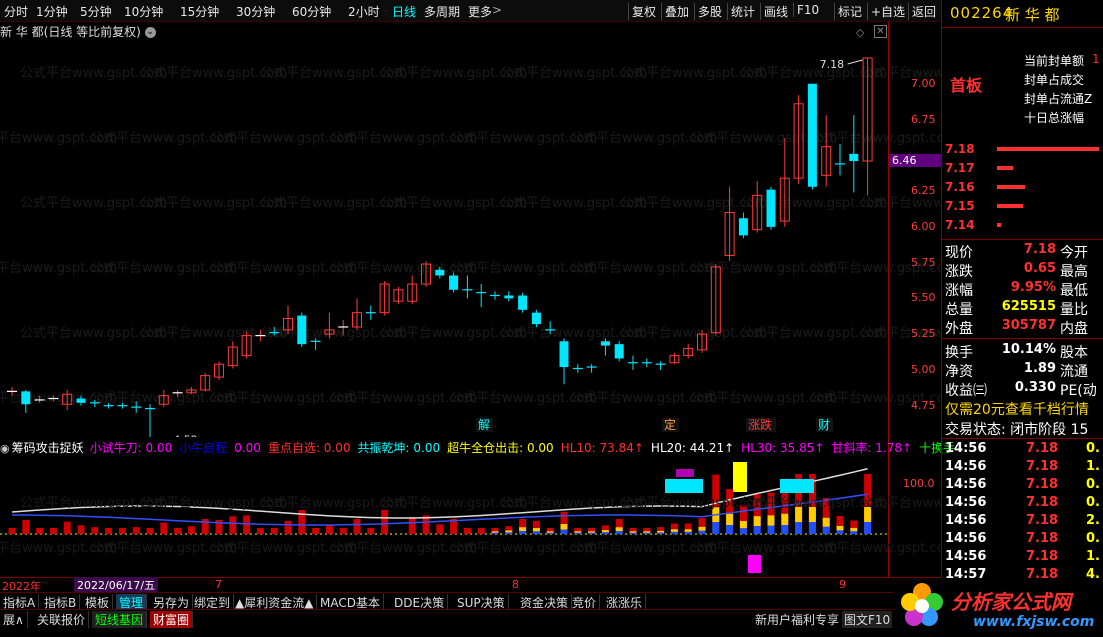  I want to click on toolbar-action-2: 多股, so click(708, 11).